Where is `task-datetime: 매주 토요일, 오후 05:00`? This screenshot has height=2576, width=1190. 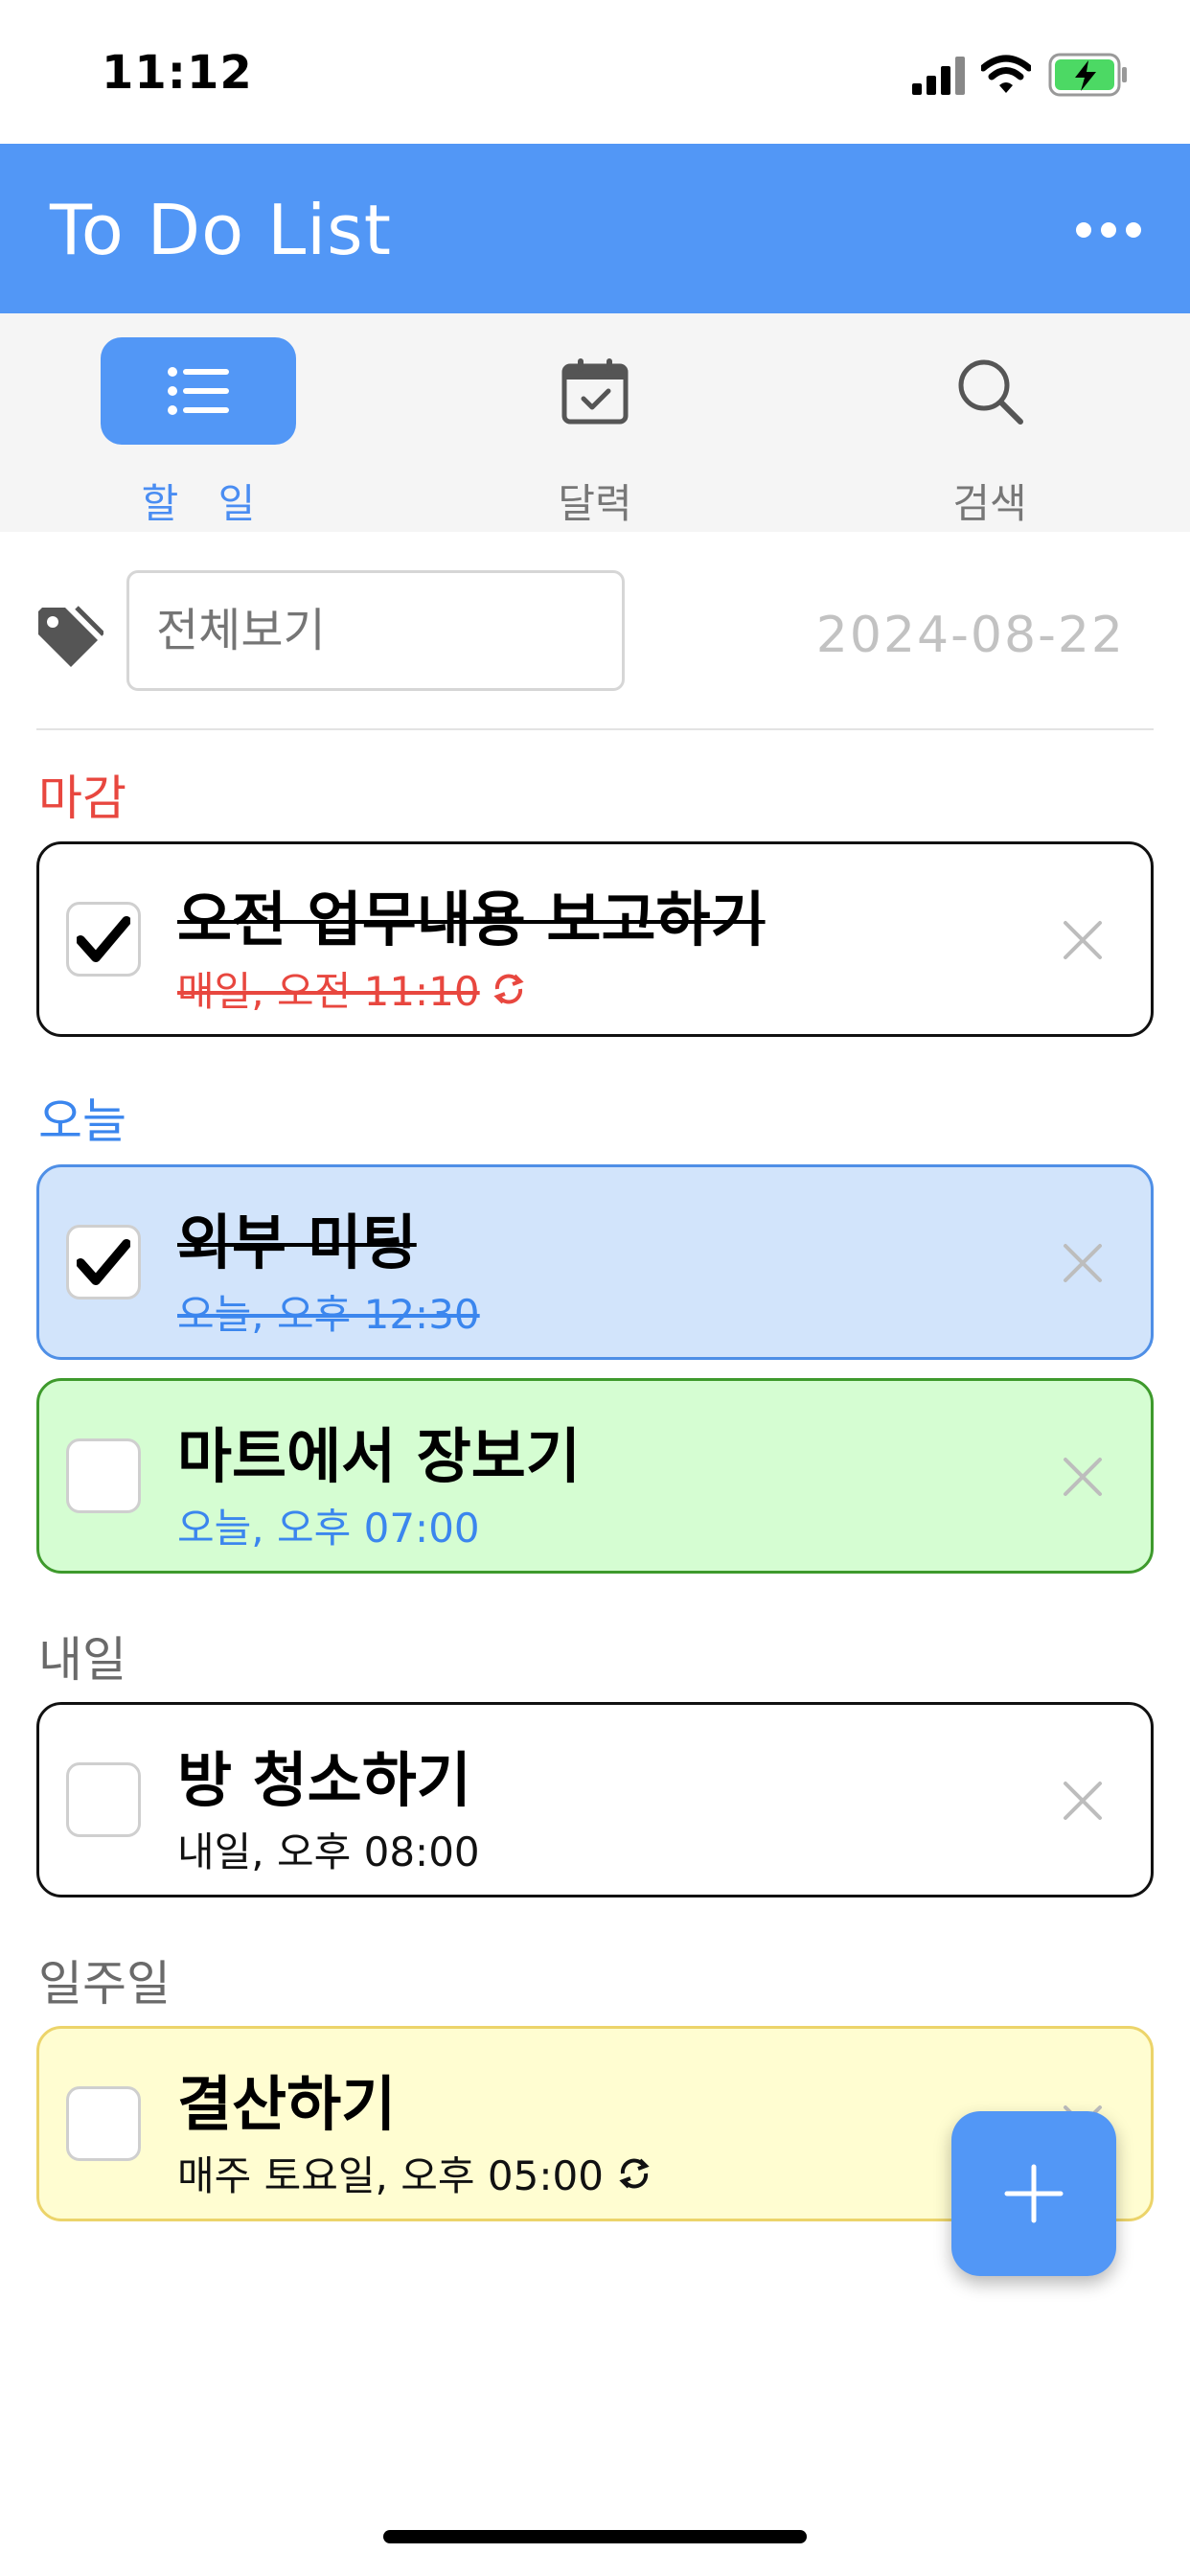
task-datetime: 매주 토요일, 오후 05:00 is located at coordinates (390, 2175).